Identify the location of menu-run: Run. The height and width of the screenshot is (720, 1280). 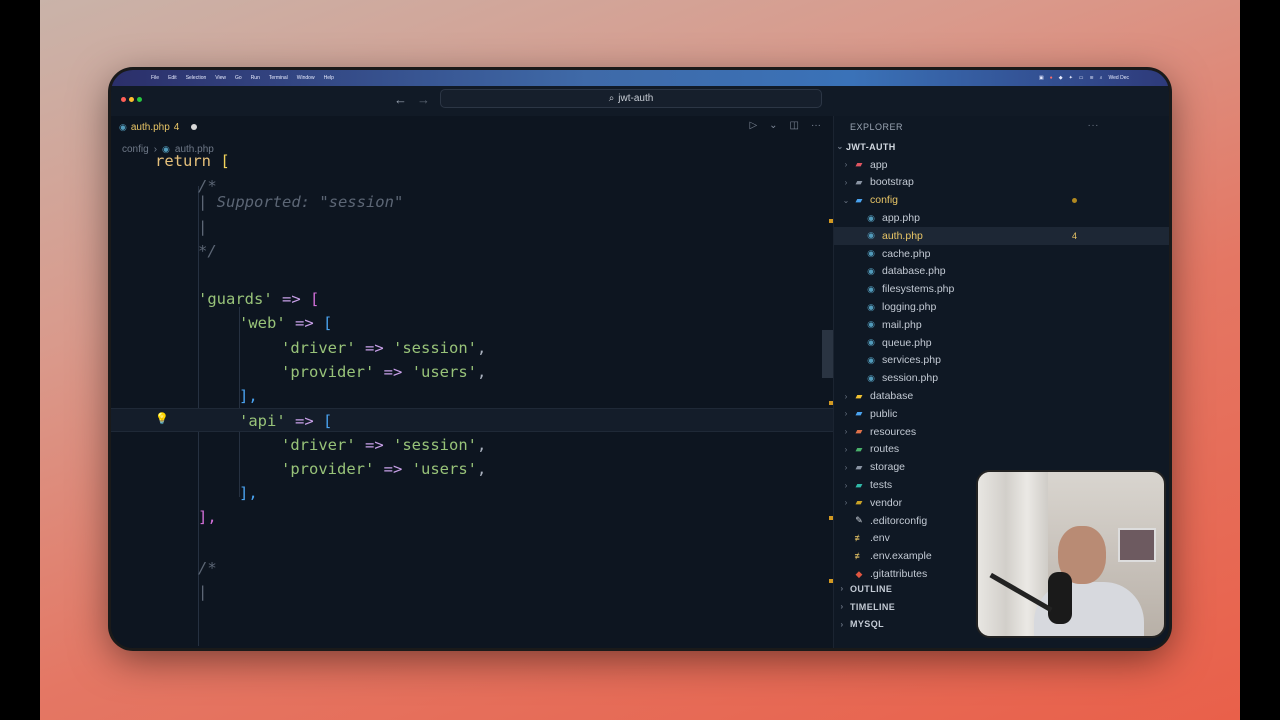
(255, 78).